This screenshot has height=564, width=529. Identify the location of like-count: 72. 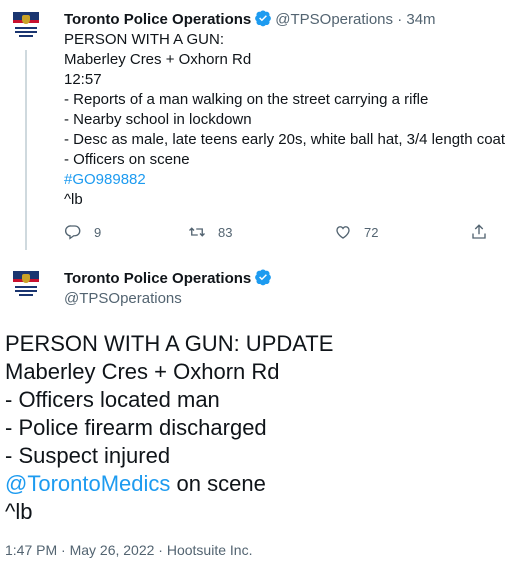
(371, 232).